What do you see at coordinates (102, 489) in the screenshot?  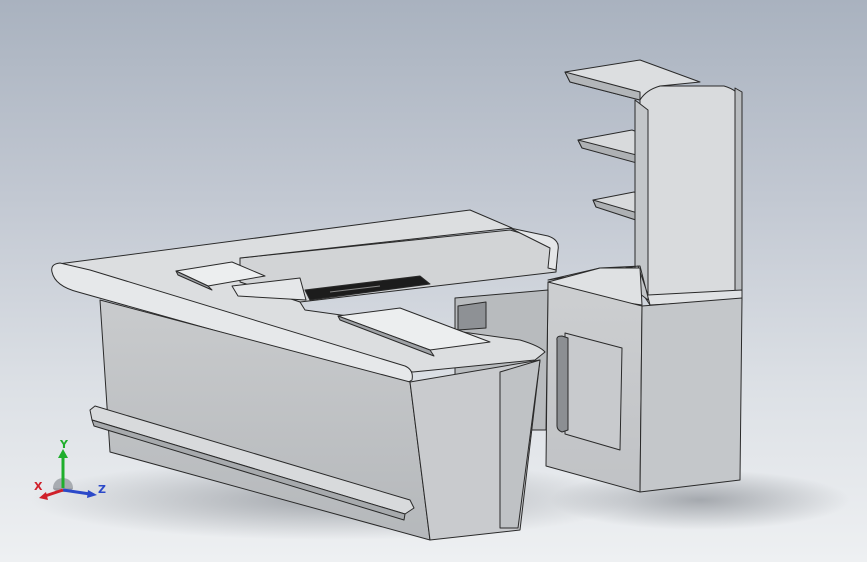 I see `z-axis-label: Z` at bounding box center [102, 489].